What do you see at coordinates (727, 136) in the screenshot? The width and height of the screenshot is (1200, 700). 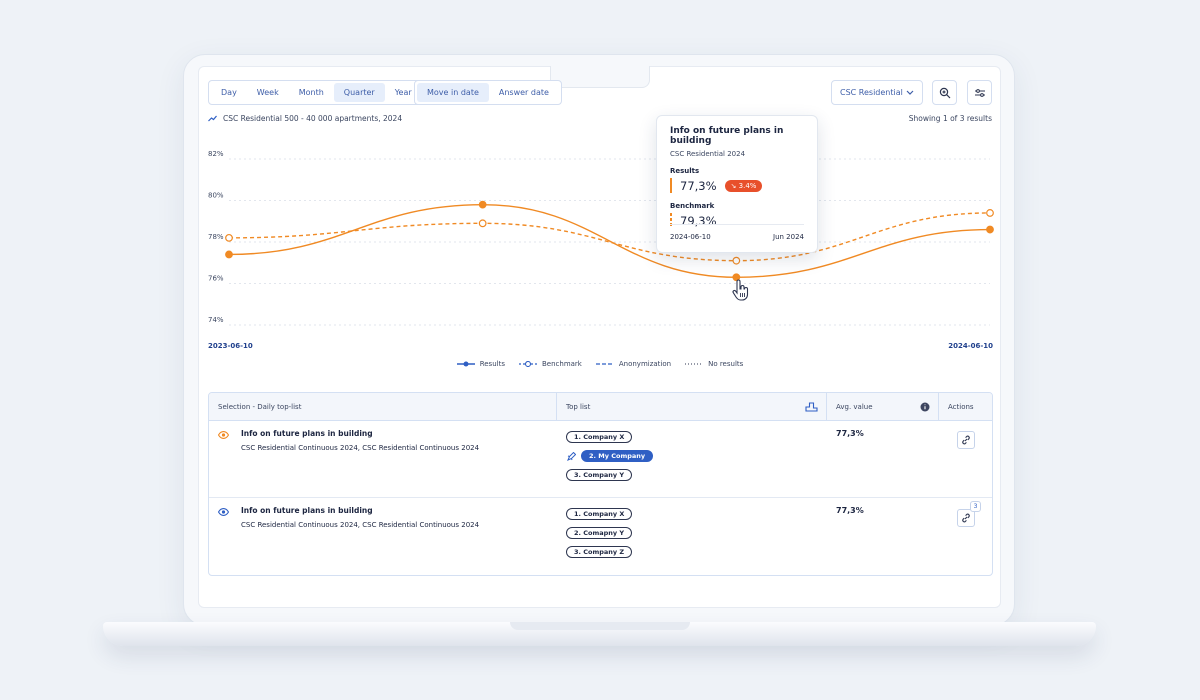 I see `tooltip-title: Info on future plans in building` at bounding box center [727, 136].